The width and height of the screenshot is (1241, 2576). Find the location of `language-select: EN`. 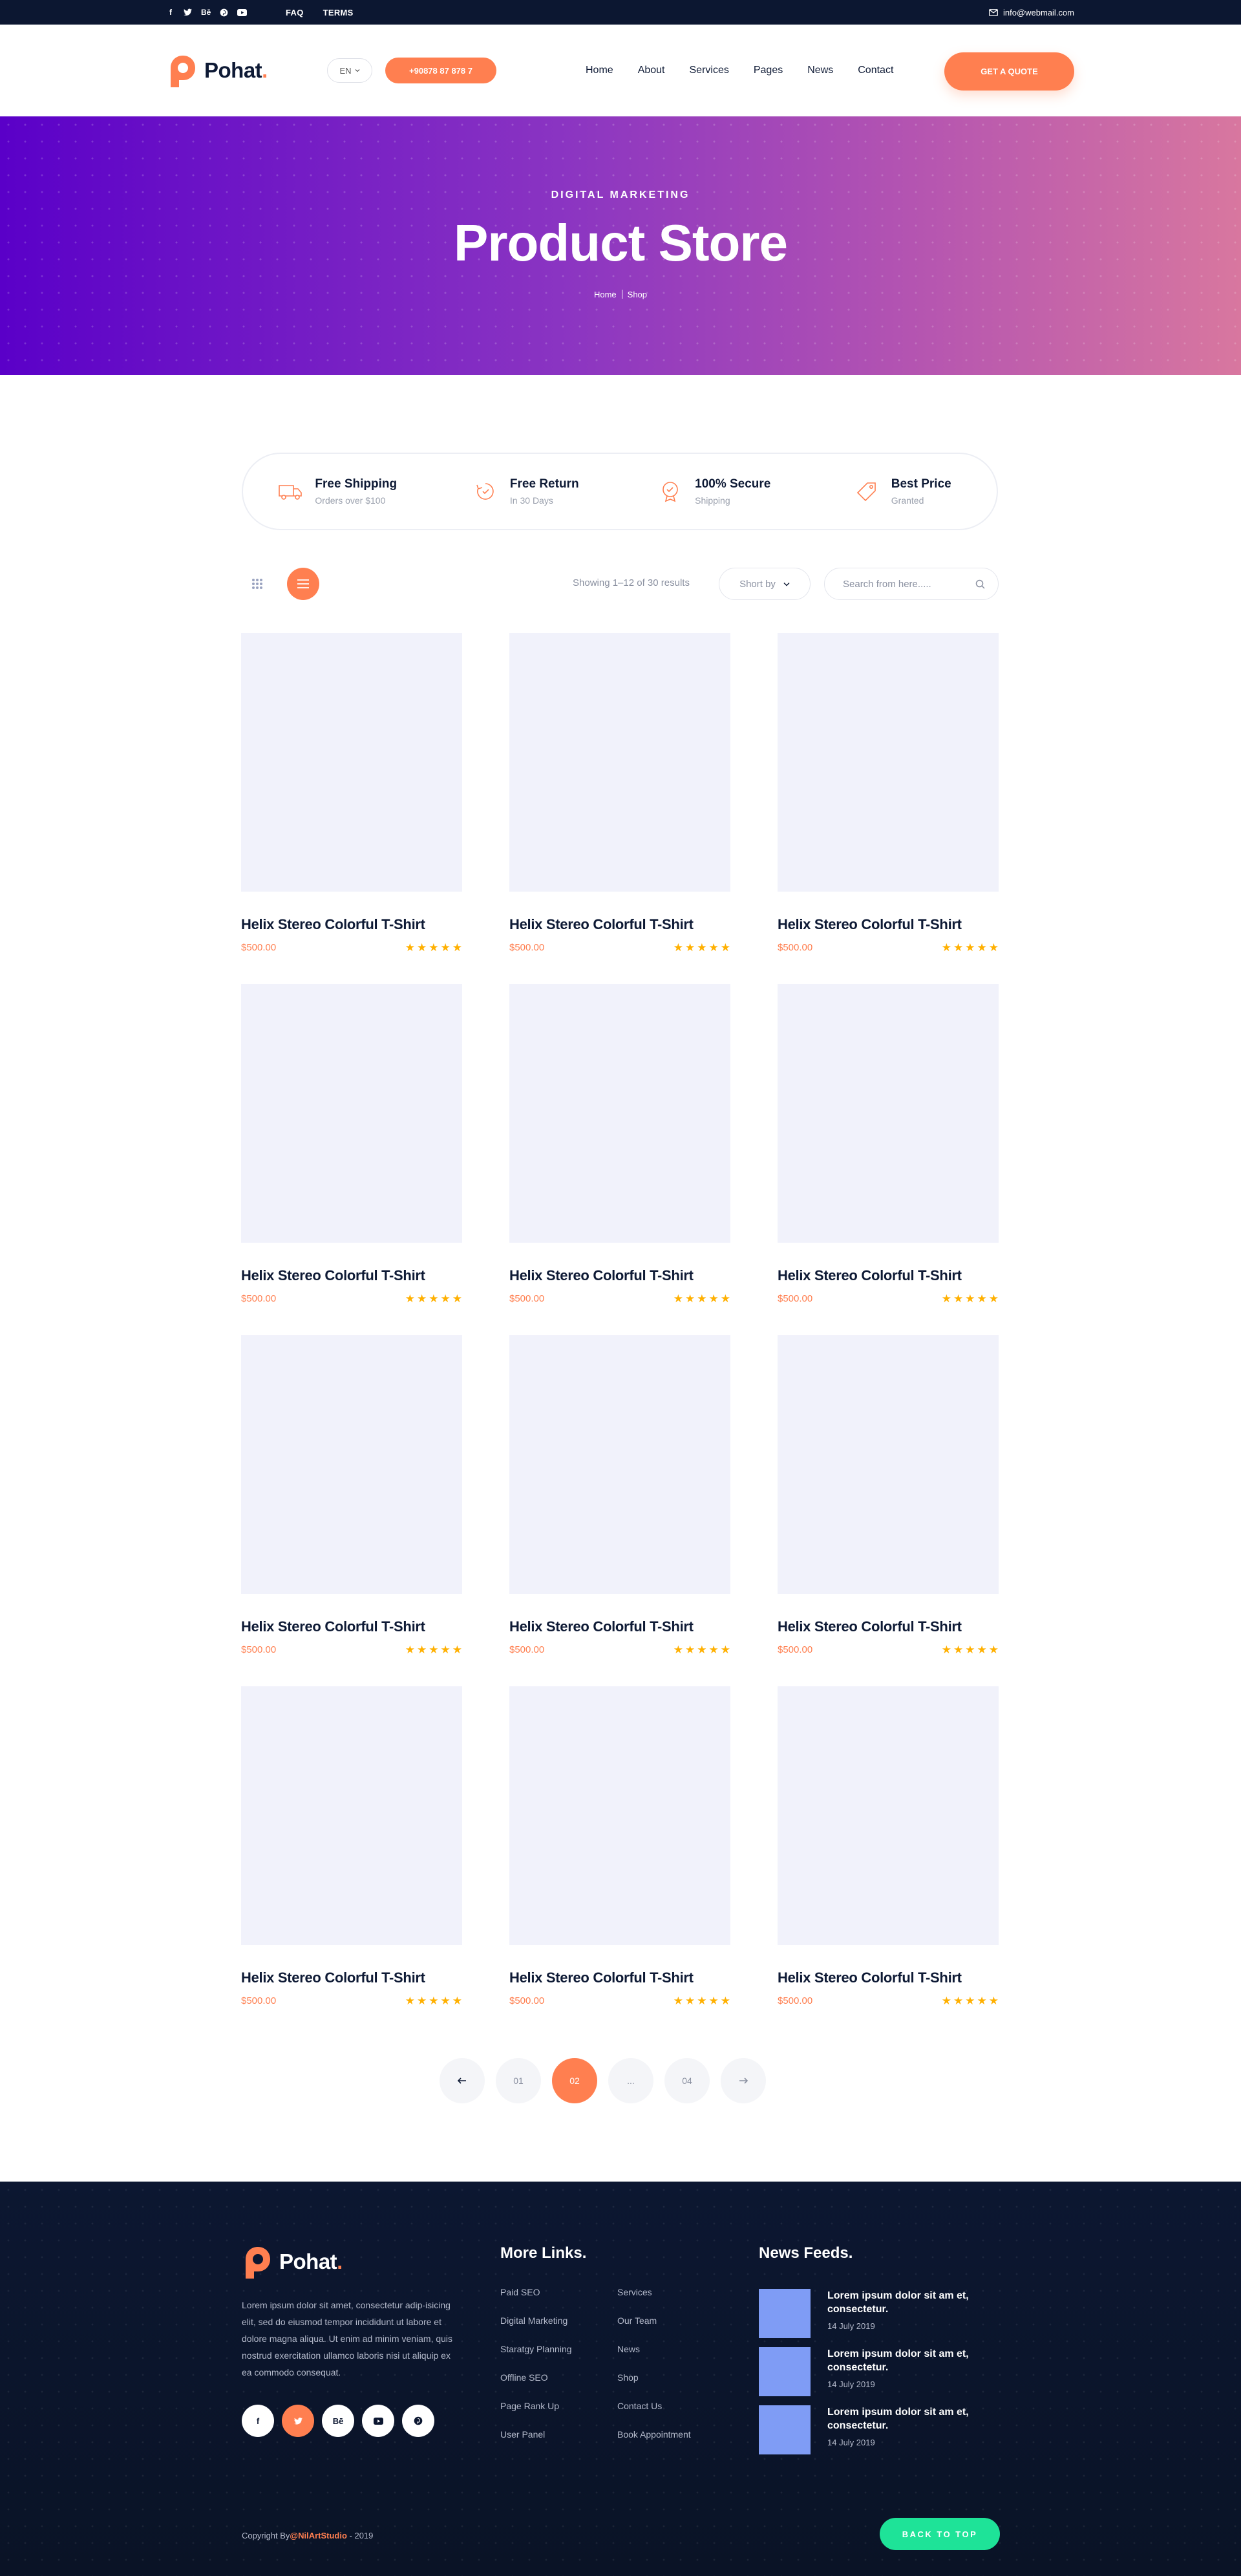

language-select: EN is located at coordinates (349, 70).